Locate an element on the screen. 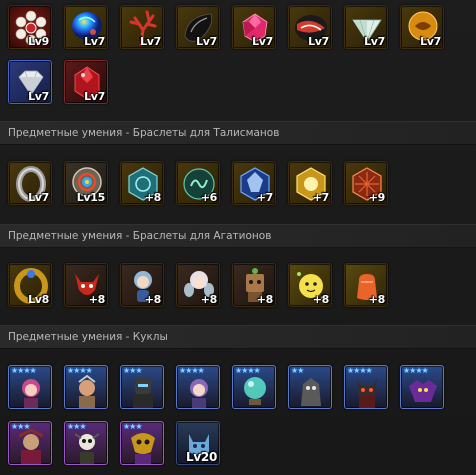 This screenshot has height=475, width=476. bracelet-slot: +8 is located at coordinates (142, 183).